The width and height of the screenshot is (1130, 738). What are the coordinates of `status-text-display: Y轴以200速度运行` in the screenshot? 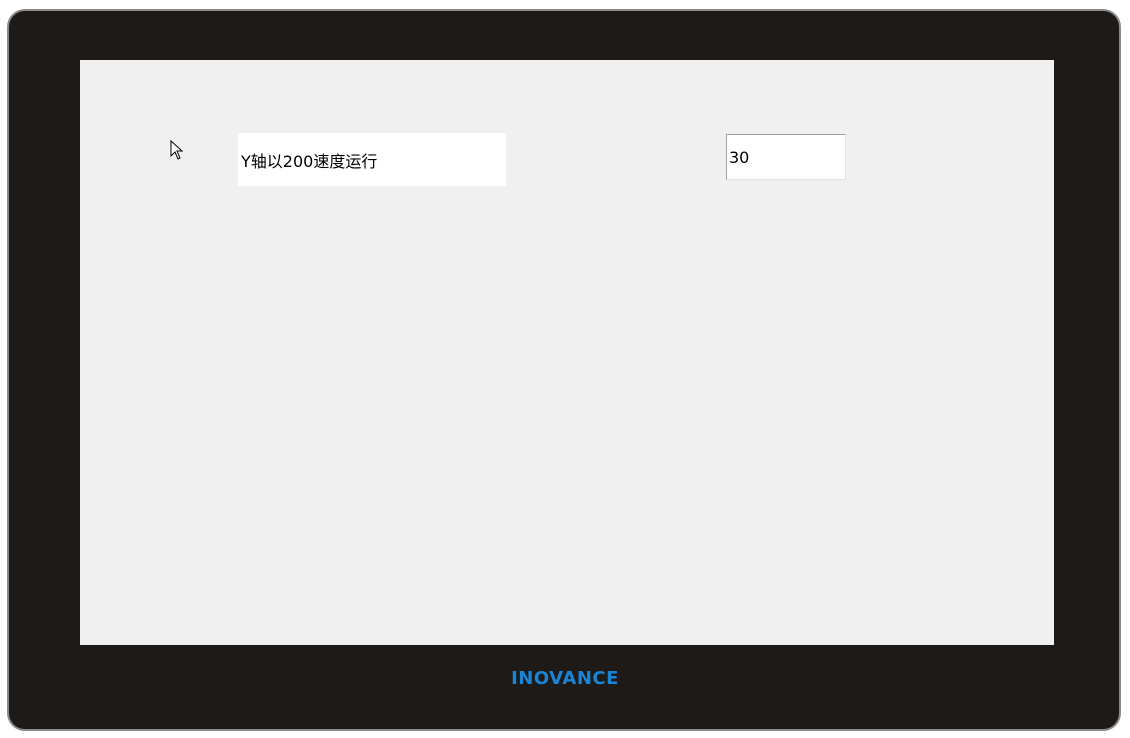 It's located at (372, 159).